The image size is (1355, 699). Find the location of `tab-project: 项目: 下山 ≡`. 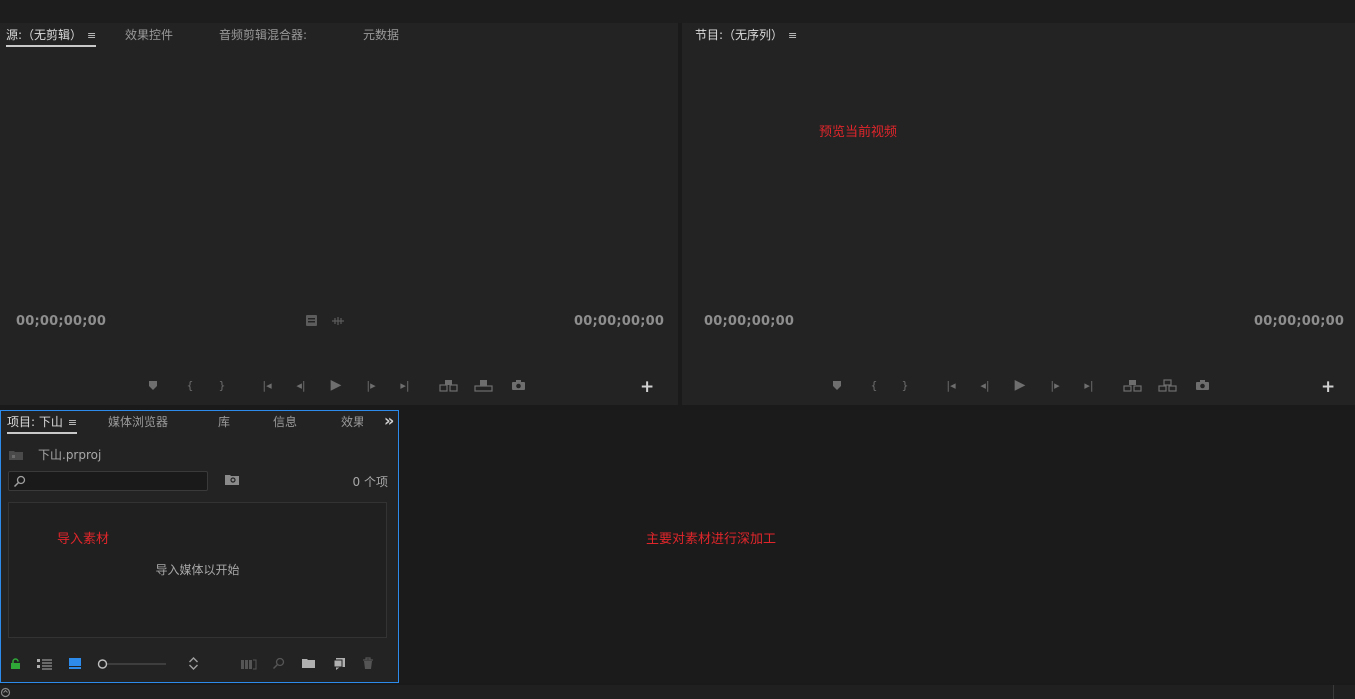

tab-project: 项目: 下山 ≡ is located at coordinates (42, 424).